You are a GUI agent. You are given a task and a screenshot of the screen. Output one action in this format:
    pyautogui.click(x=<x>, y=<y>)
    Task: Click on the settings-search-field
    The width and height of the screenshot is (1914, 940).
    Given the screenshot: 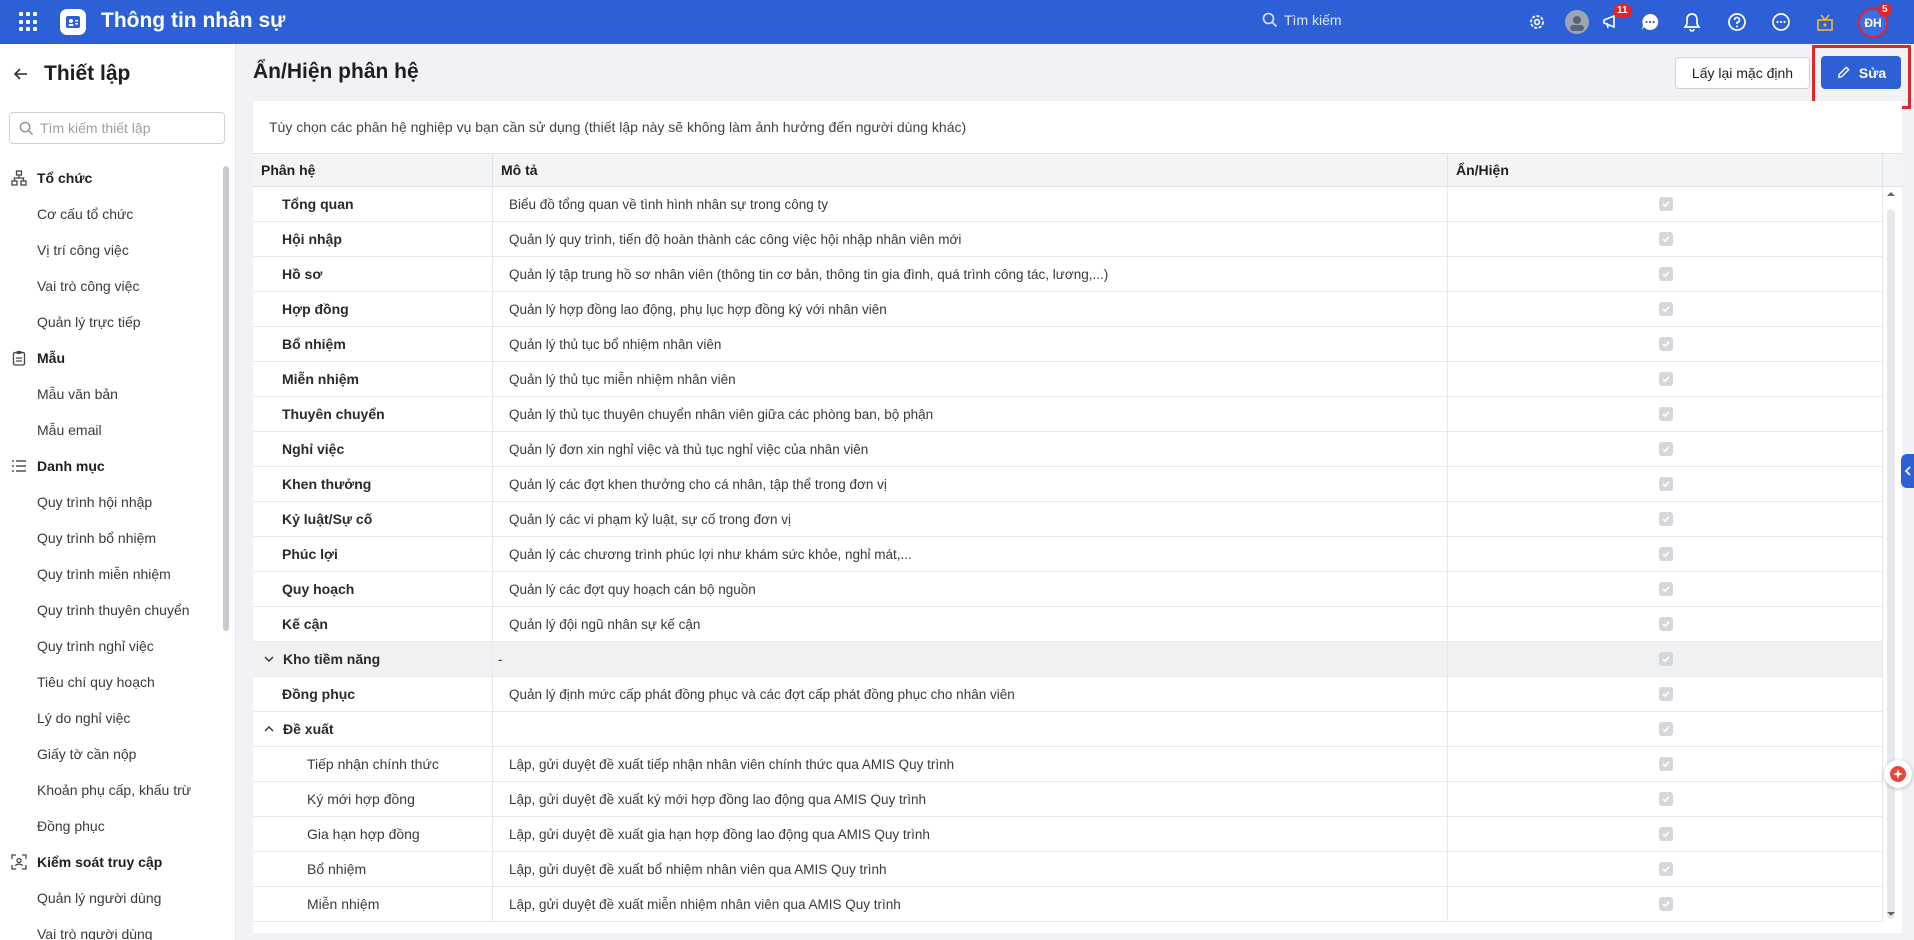 What is the action you would take?
    pyautogui.click(x=117, y=128)
    